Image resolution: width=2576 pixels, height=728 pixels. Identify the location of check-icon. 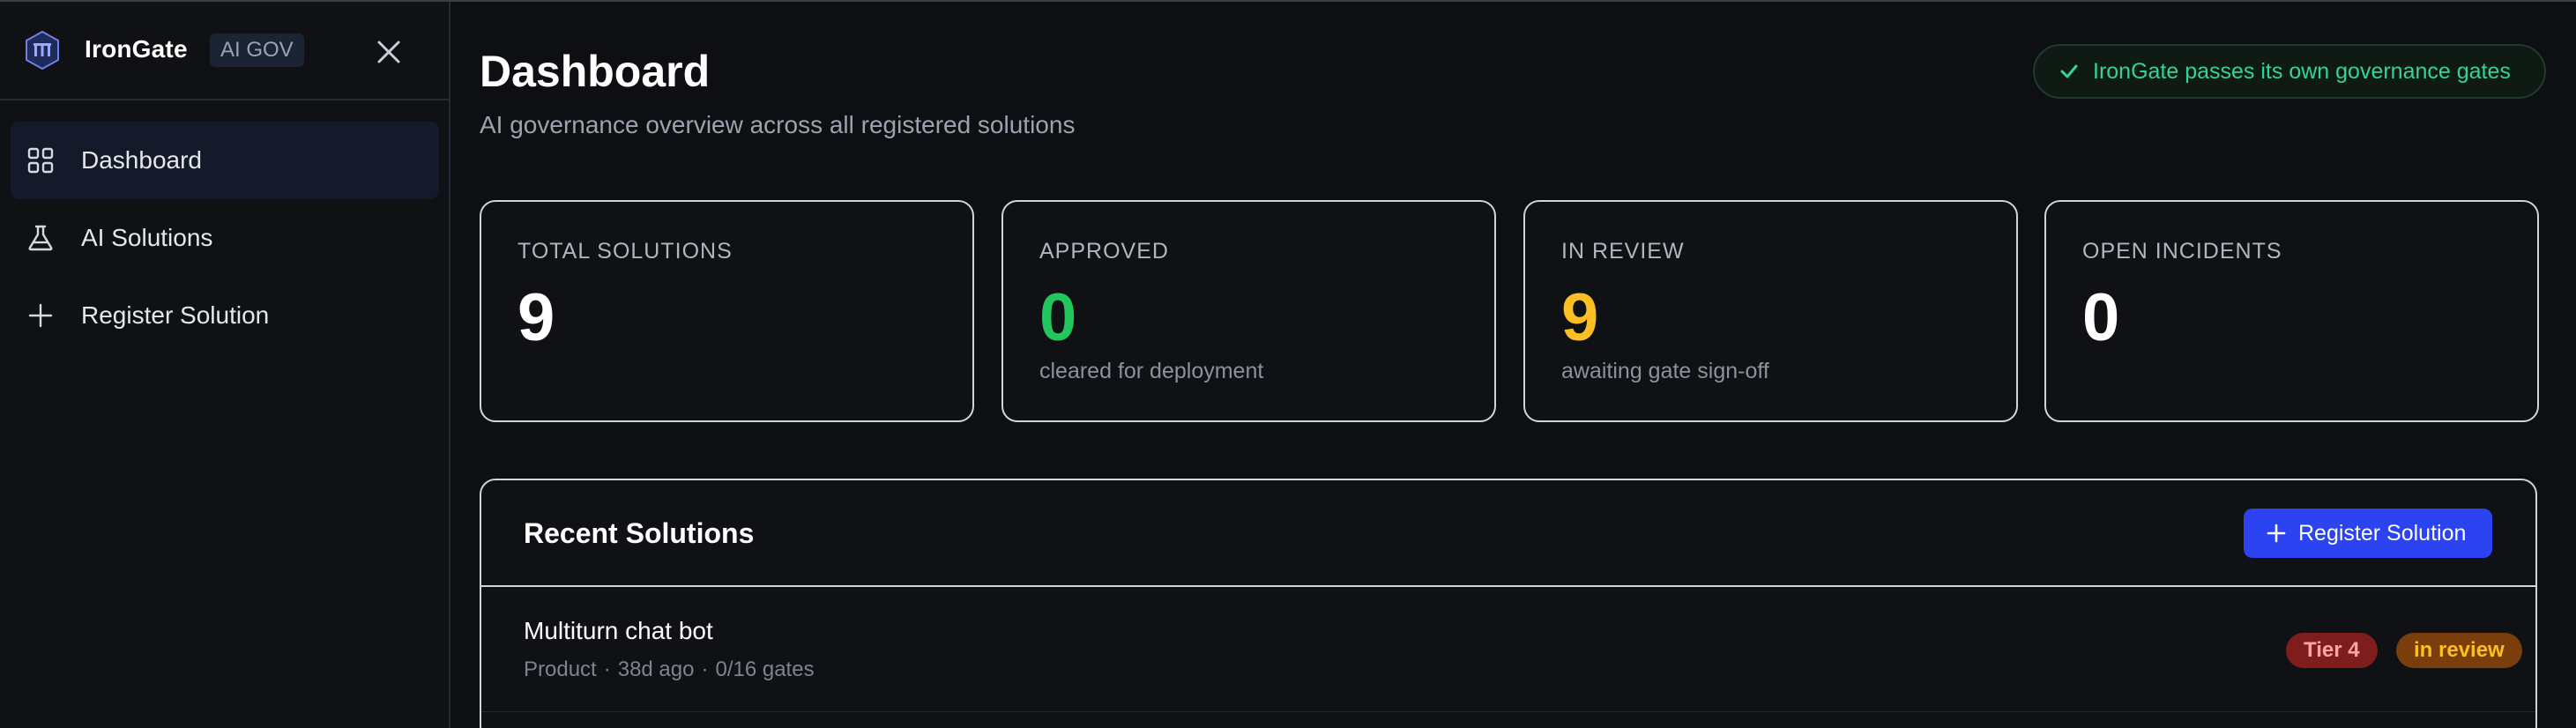
(2069, 71).